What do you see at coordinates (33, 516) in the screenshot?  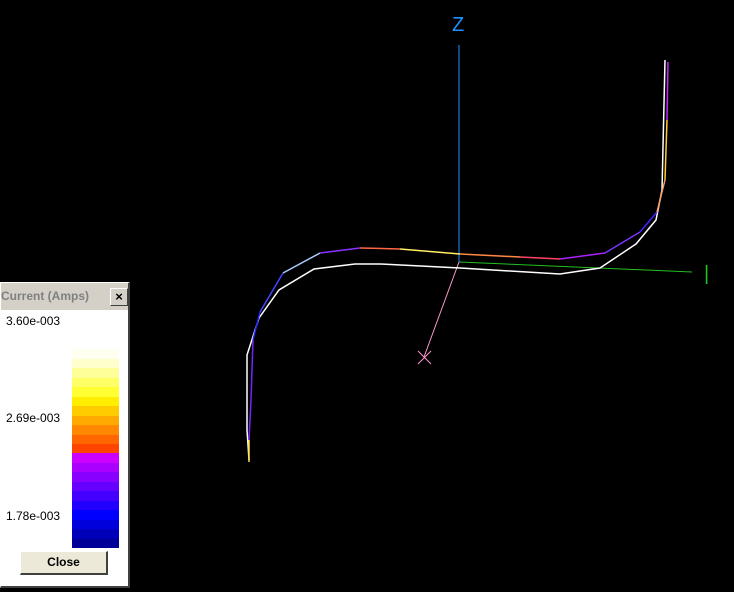 I see `legend-min-label: 1.78e-003` at bounding box center [33, 516].